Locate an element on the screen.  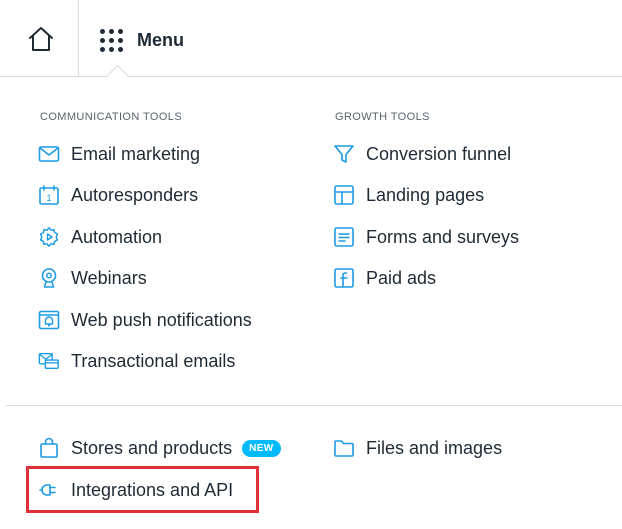
menu-item-web-push-notifications: Web push notifications is located at coordinates (145, 320).